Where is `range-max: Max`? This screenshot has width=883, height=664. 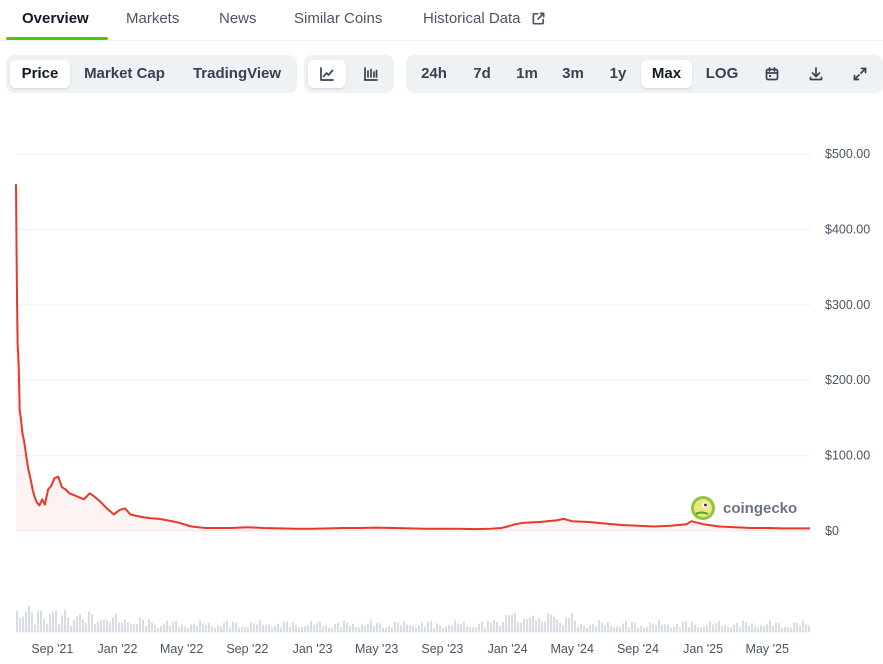
range-max: Max is located at coordinates (666, 74).